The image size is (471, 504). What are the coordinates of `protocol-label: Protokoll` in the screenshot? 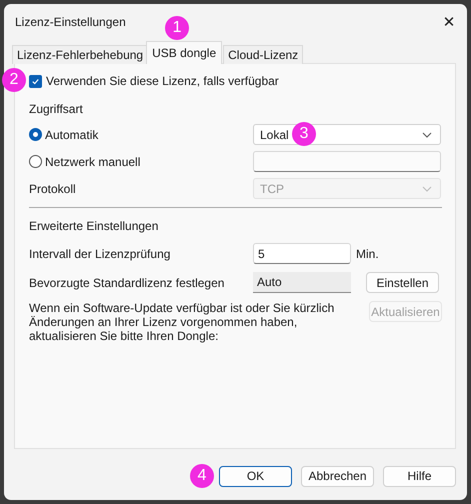 It's located at (53, 189).